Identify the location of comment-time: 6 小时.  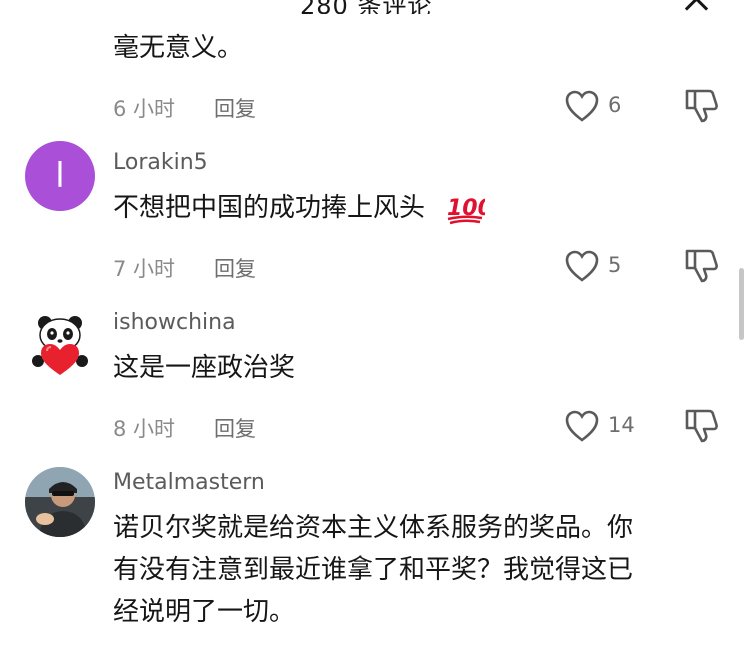
(144, 109).